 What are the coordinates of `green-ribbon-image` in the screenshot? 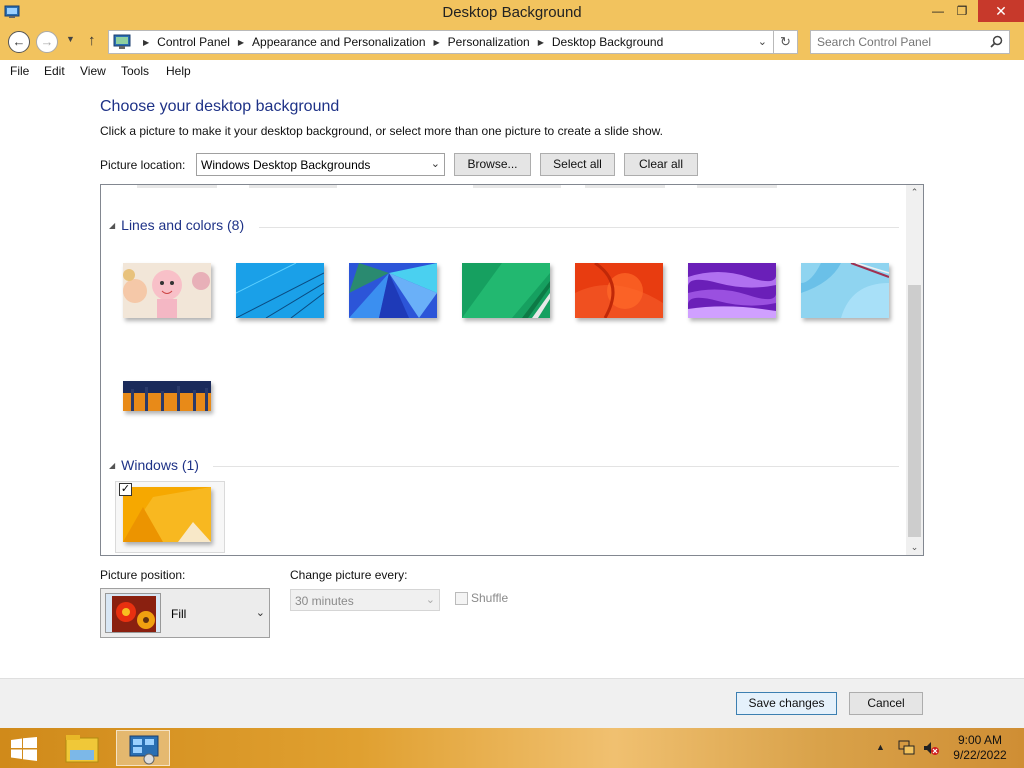 It's located at (506, 290).